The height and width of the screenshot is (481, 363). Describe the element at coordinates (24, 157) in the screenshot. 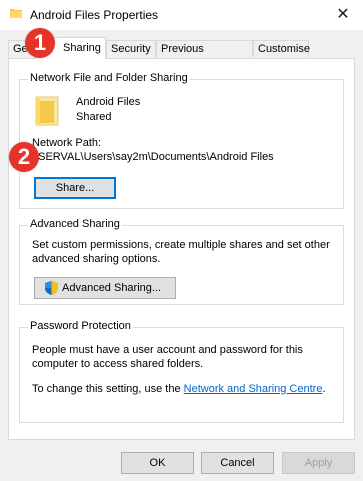

I see `annotation-badge-2: 2` at that location.